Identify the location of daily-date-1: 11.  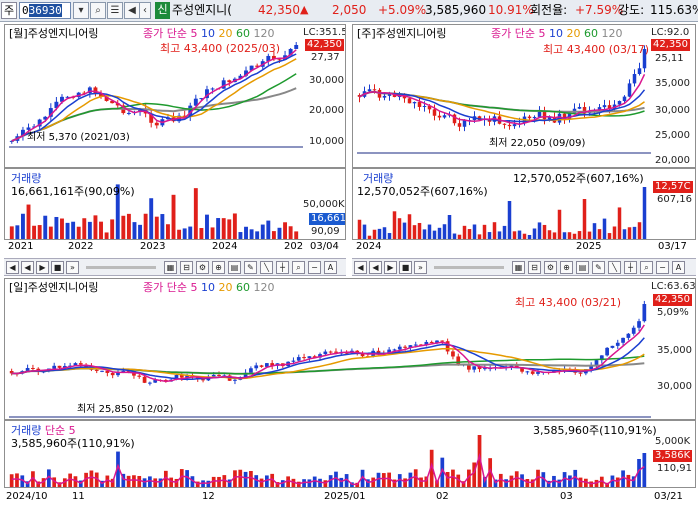
(78, 496).